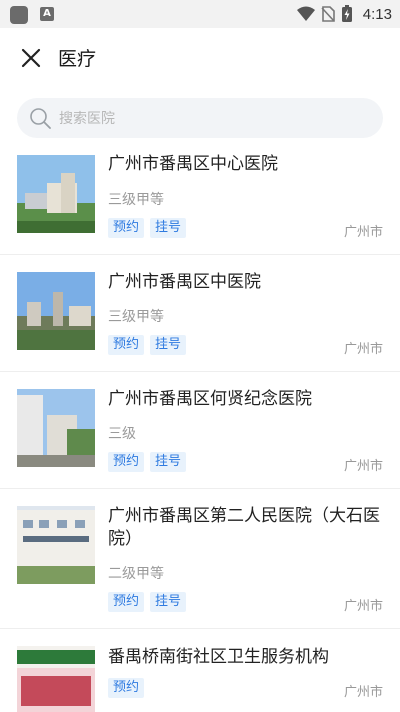  What do you see at coordinates (218, 657) in the screenshot?
I see `hospital-name: 番禺桥南街社区卫生服务机构` at bounding box center [218, 657].